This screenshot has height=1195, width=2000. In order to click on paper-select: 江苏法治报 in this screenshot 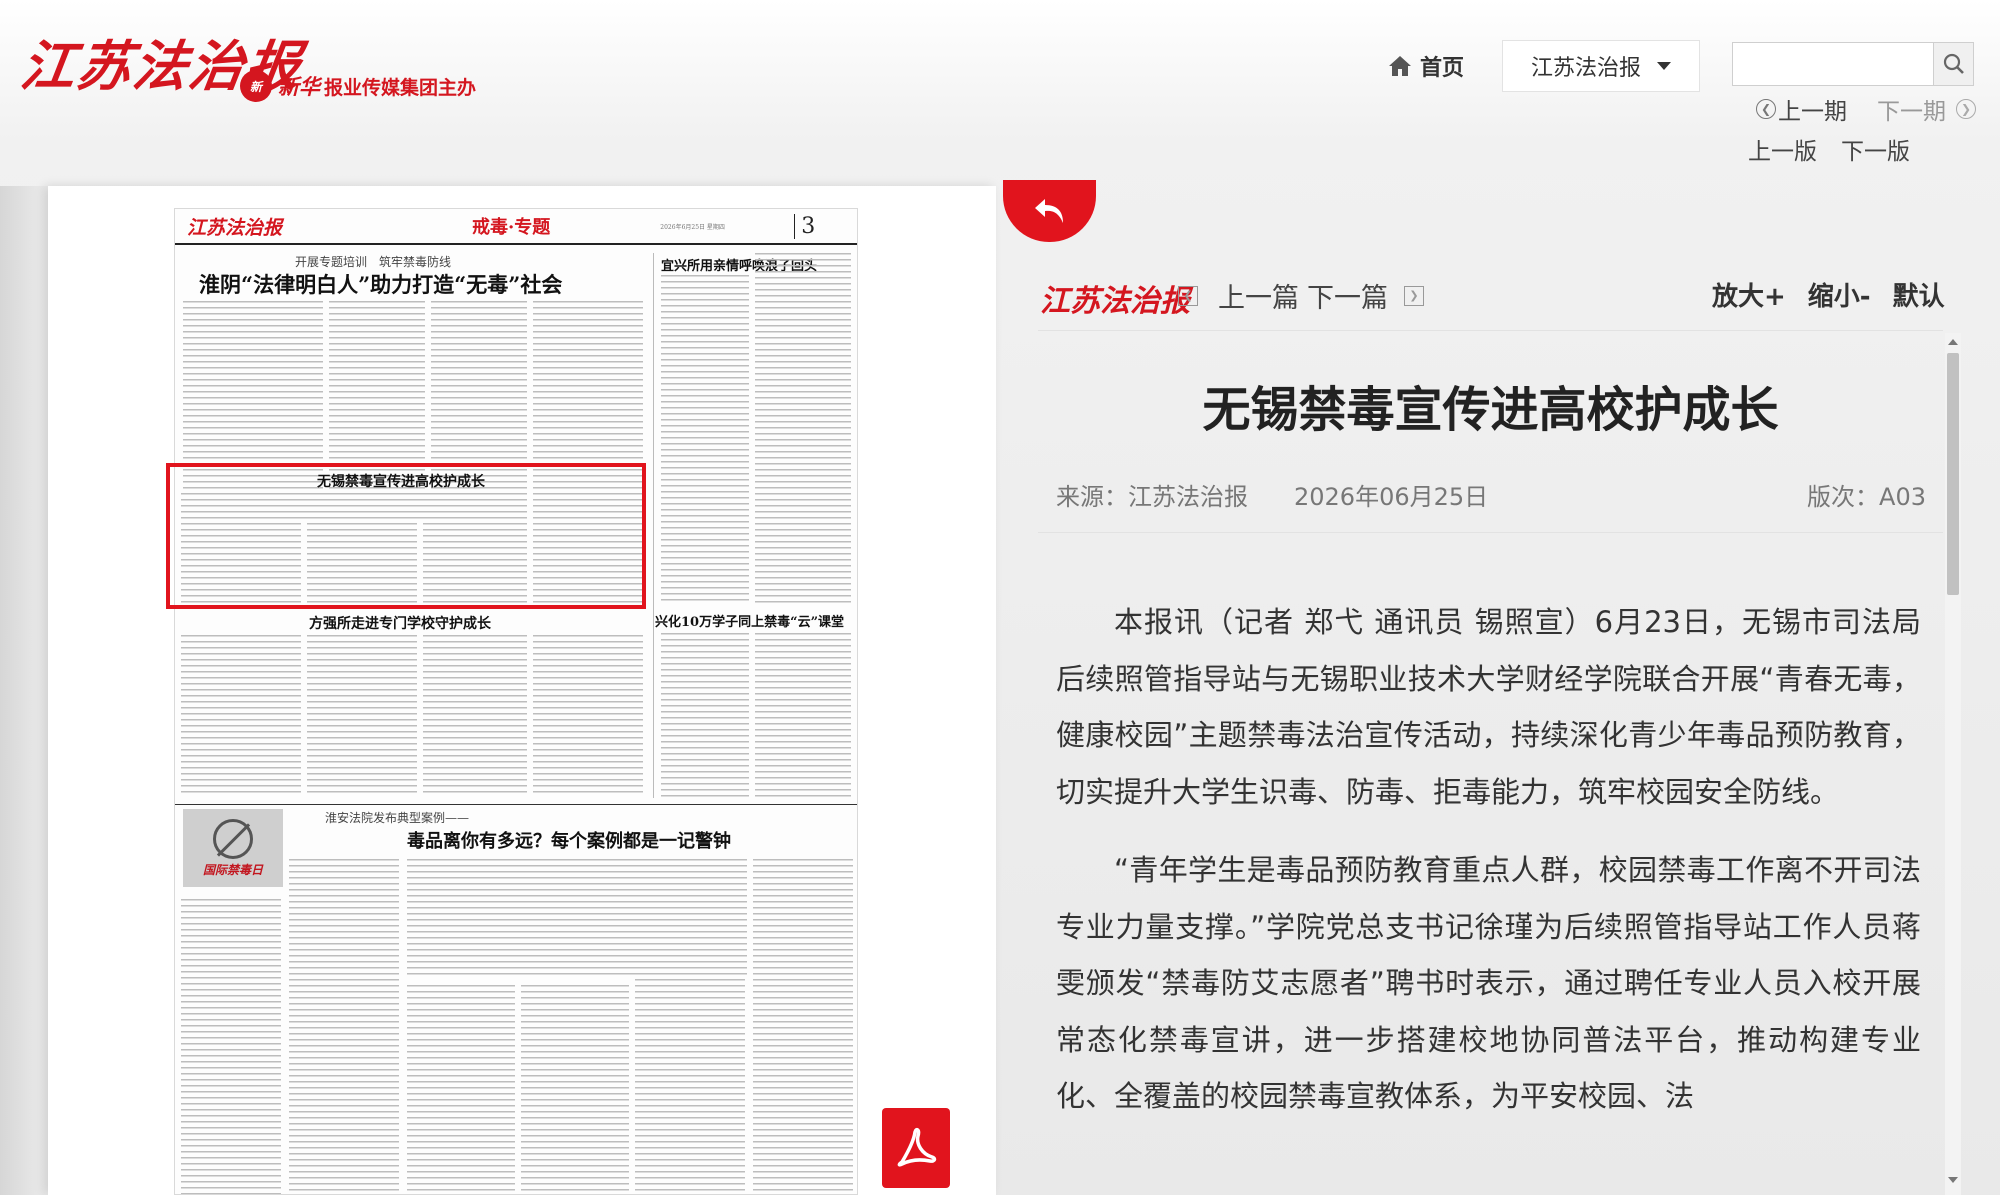, I will do `click(1601, 66)`.